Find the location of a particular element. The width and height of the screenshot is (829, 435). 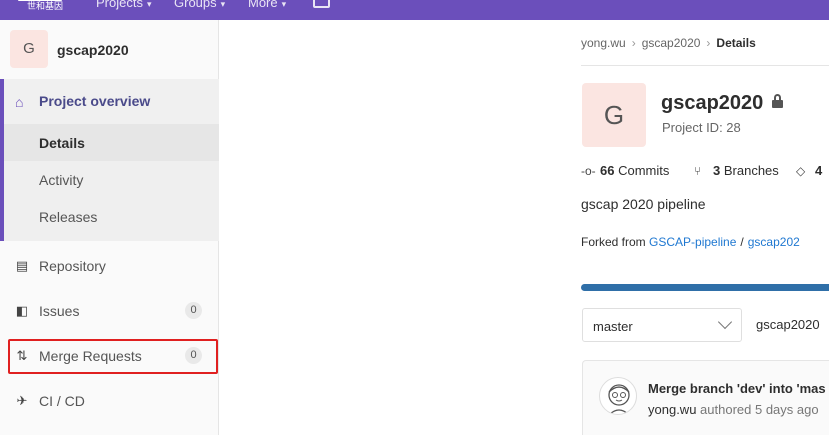

activity-chart-icon is located at coordinates (321, 4).